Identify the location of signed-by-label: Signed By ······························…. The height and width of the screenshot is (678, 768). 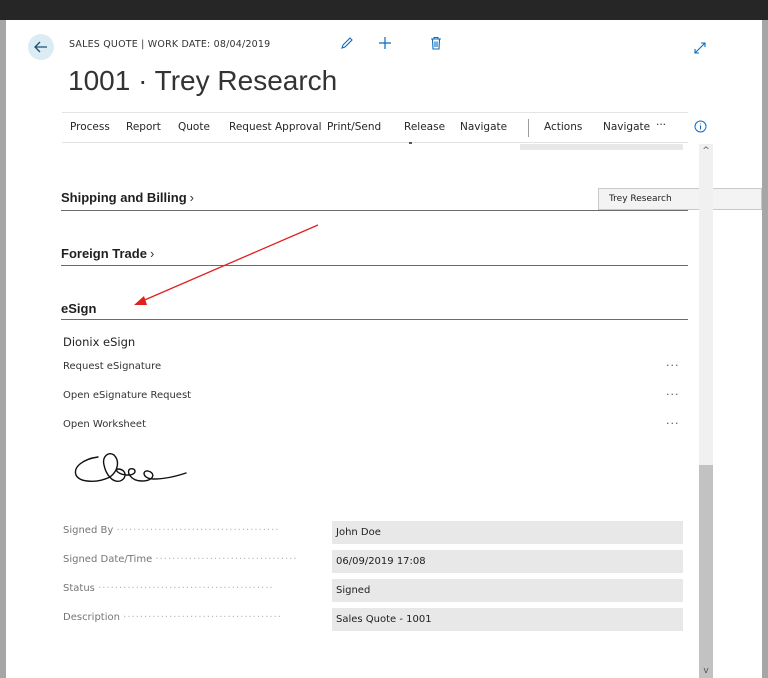
(171, 530).